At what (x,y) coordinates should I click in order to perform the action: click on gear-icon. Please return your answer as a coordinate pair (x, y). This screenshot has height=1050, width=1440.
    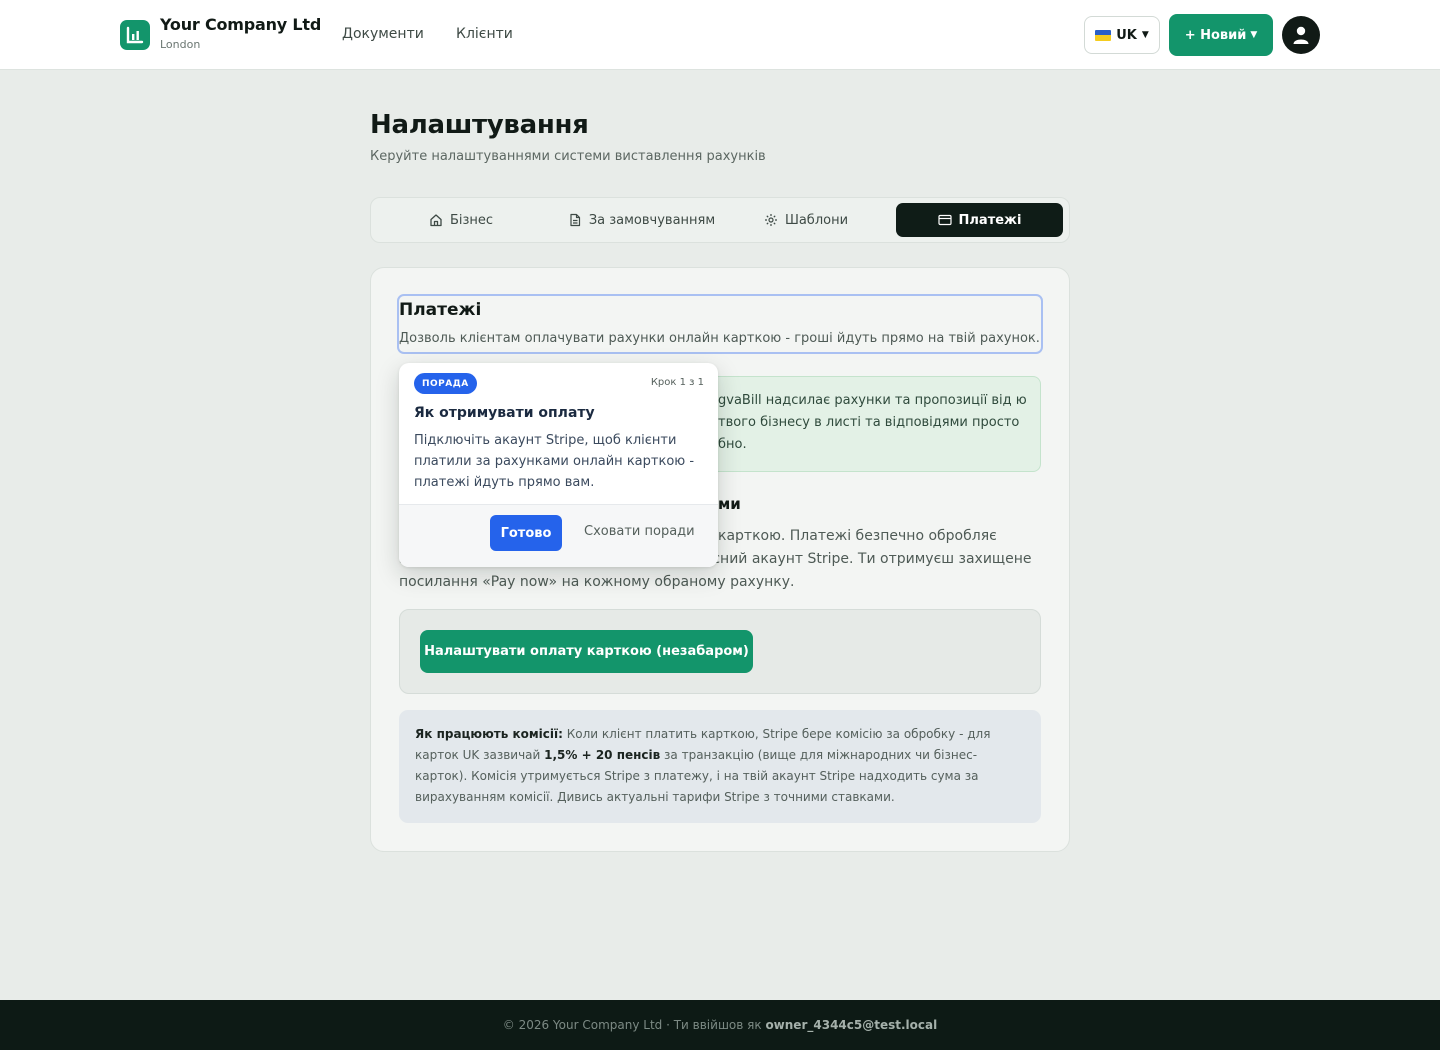
    Looking at the image, I should click on (770, 220).